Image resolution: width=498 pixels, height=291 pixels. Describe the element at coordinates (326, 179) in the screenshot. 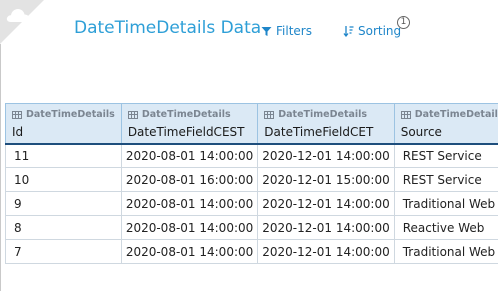

I see `cell-datetimefieldcet: 2020-12-01 15:00:00` at that location.